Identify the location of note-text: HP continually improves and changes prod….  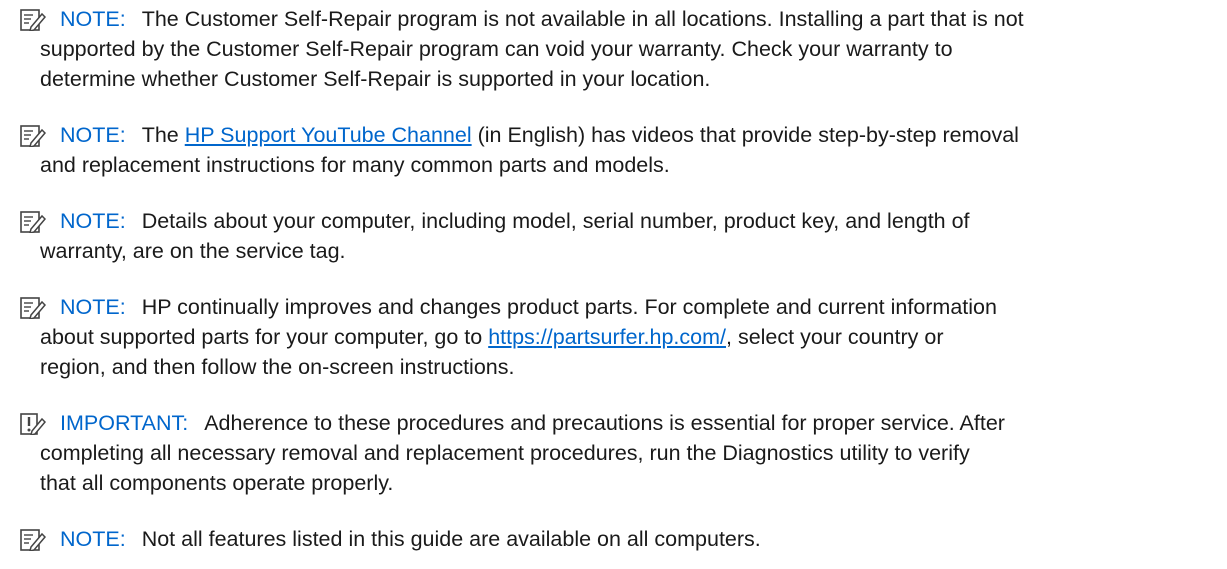
(569, 307).